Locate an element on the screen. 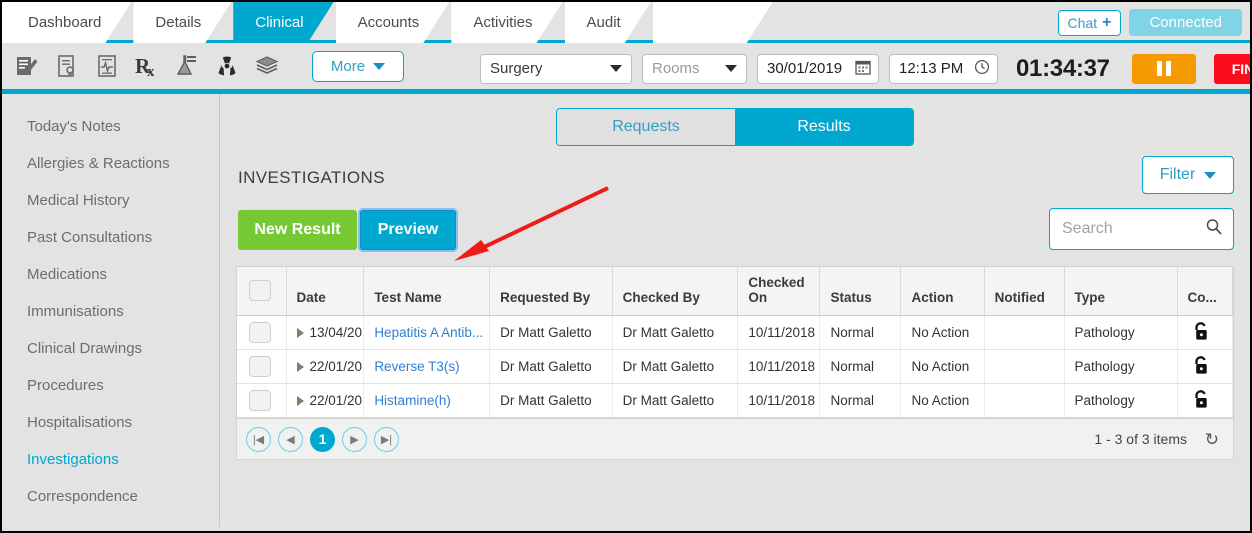  calendar-icon is located at coordinates (863, 69).